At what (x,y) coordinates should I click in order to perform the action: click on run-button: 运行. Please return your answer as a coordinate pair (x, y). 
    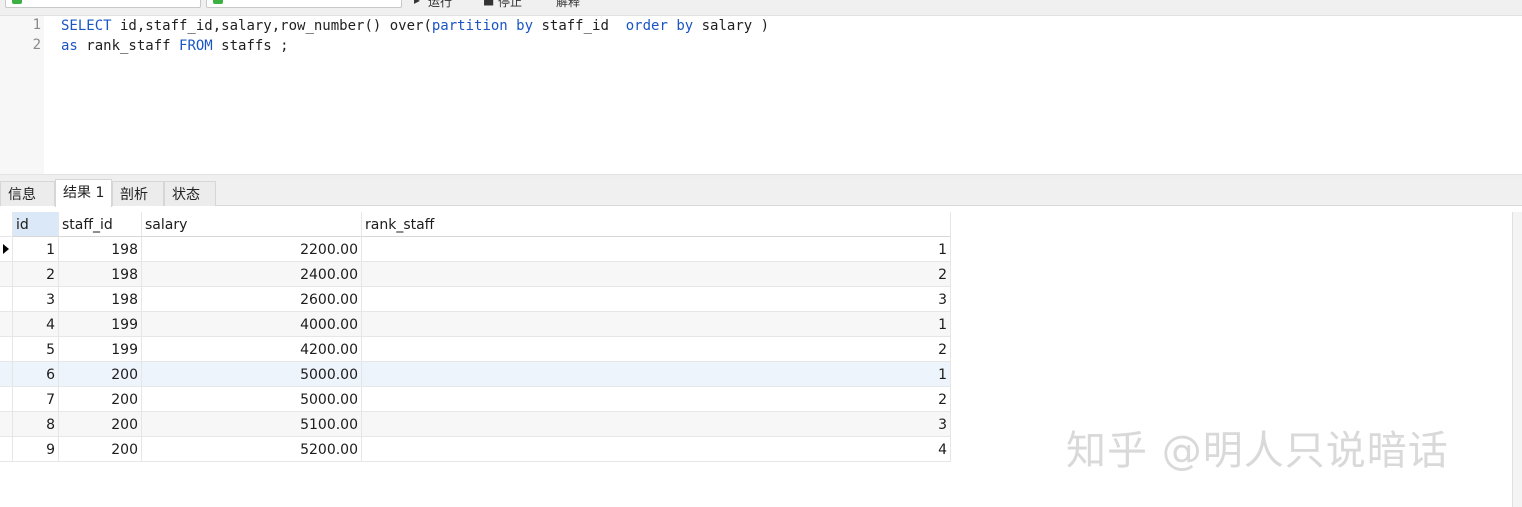
    Looking at the image, I should click on (440, 5).